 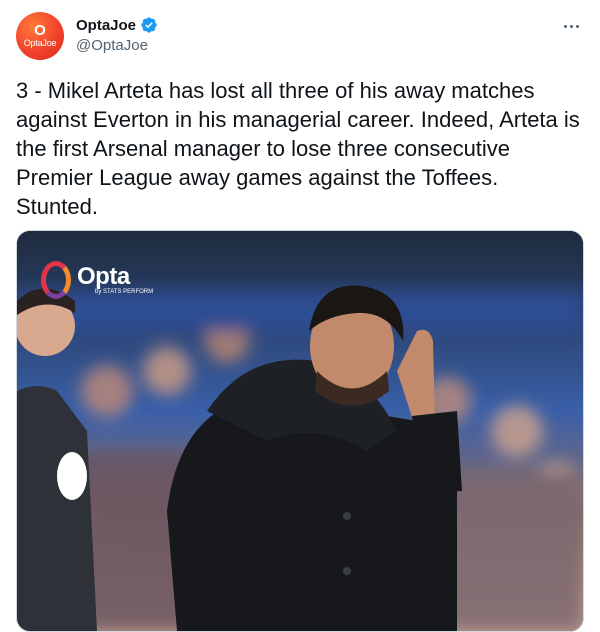 I want to click on more-options-button, so click(x=571, y=26).